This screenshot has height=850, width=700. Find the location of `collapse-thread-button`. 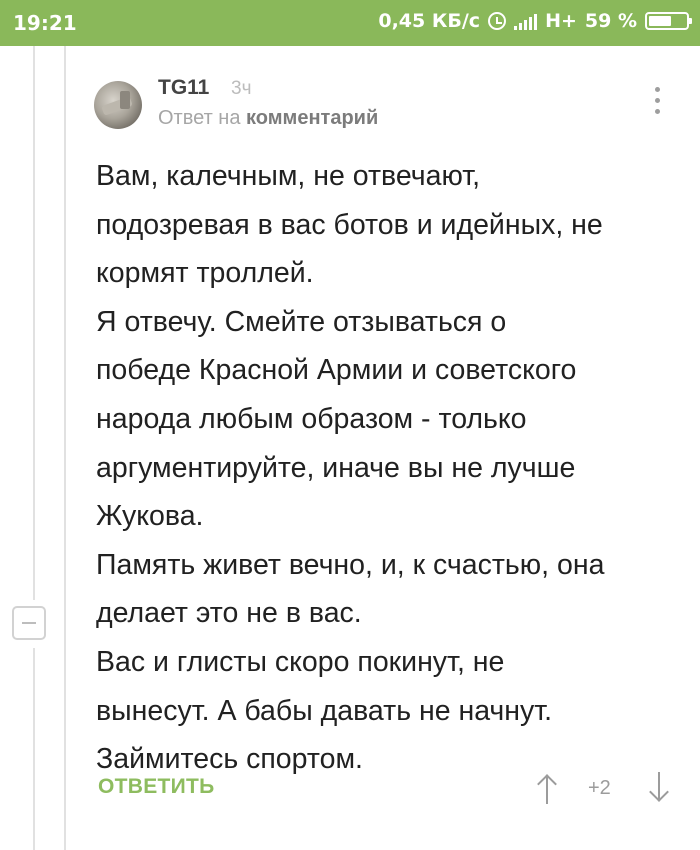

collapse-thread-button is located at coordinates (29, 623).